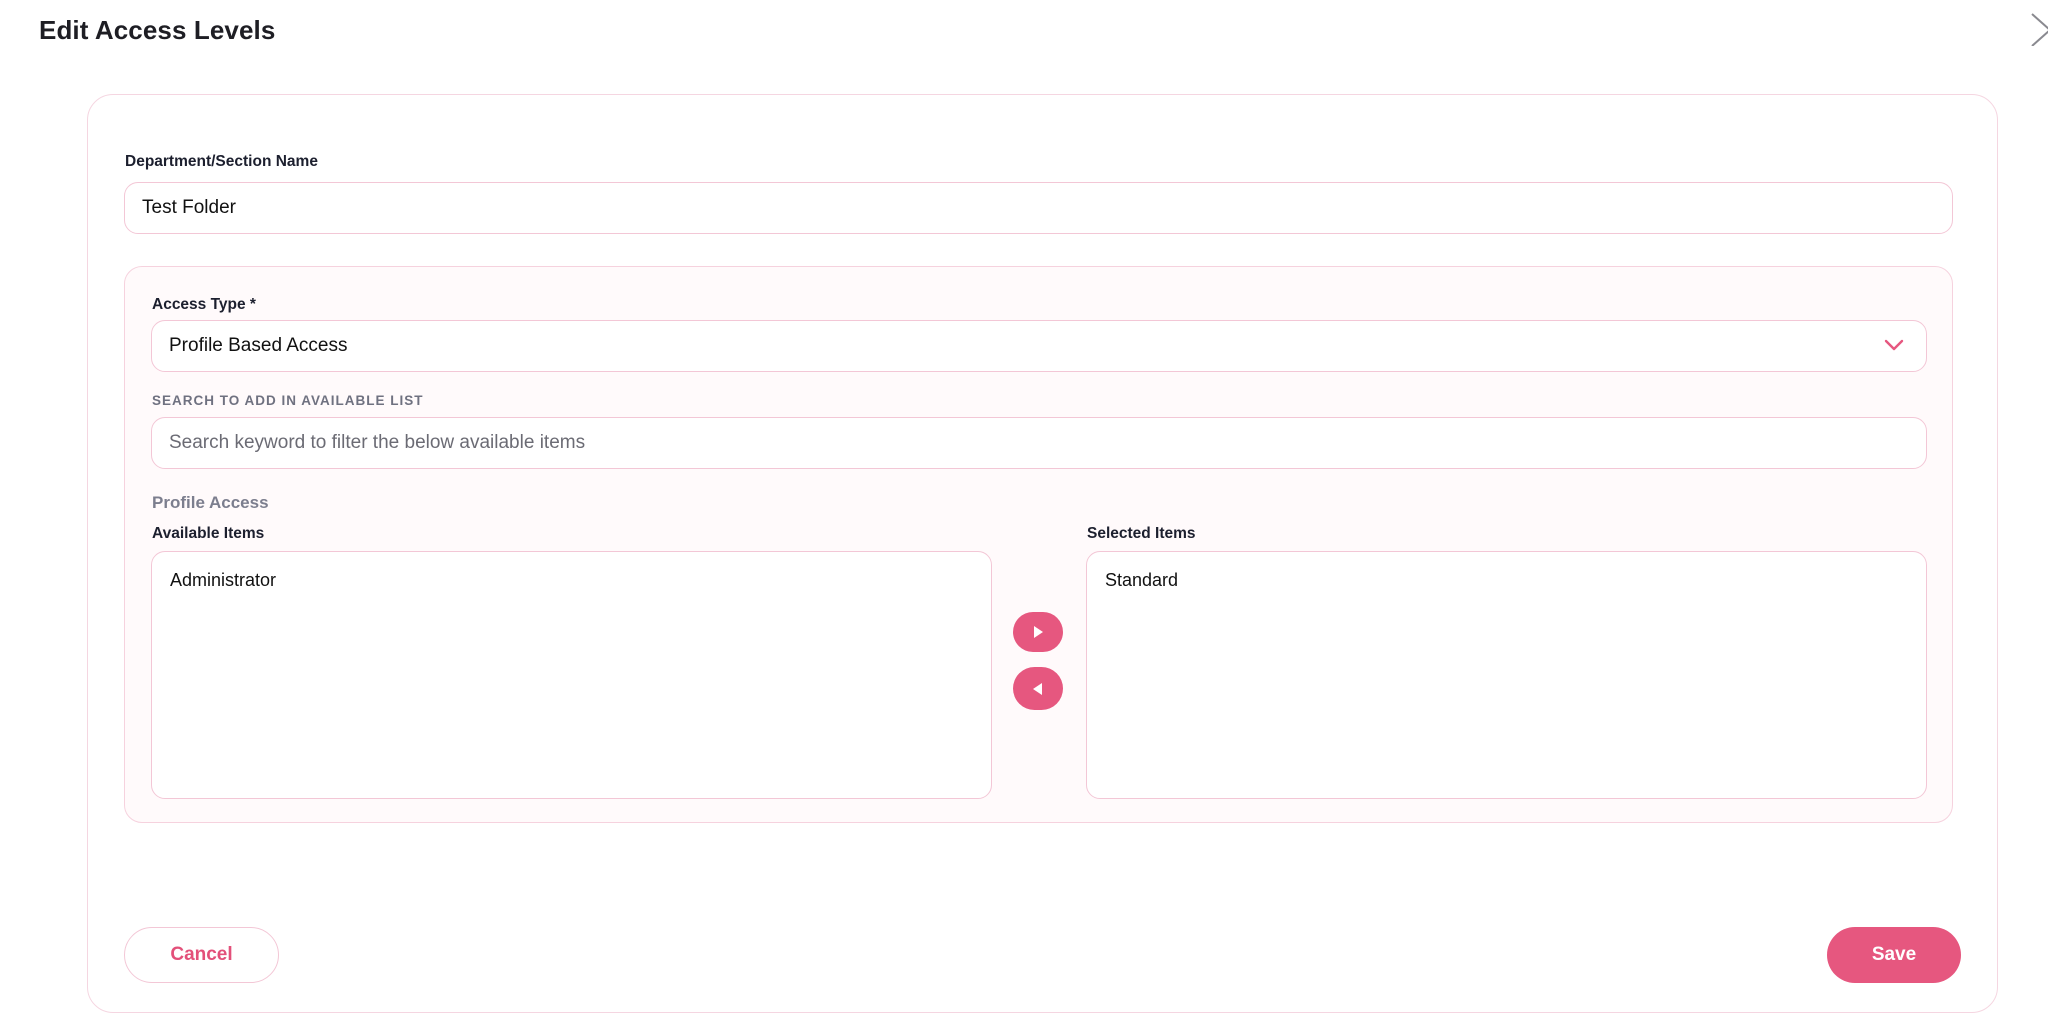 This screenshot has height=1028, width=2048. Describe the element at coordinates (1894, 955) in the screenshot. I see `save-button: Save` at that location.